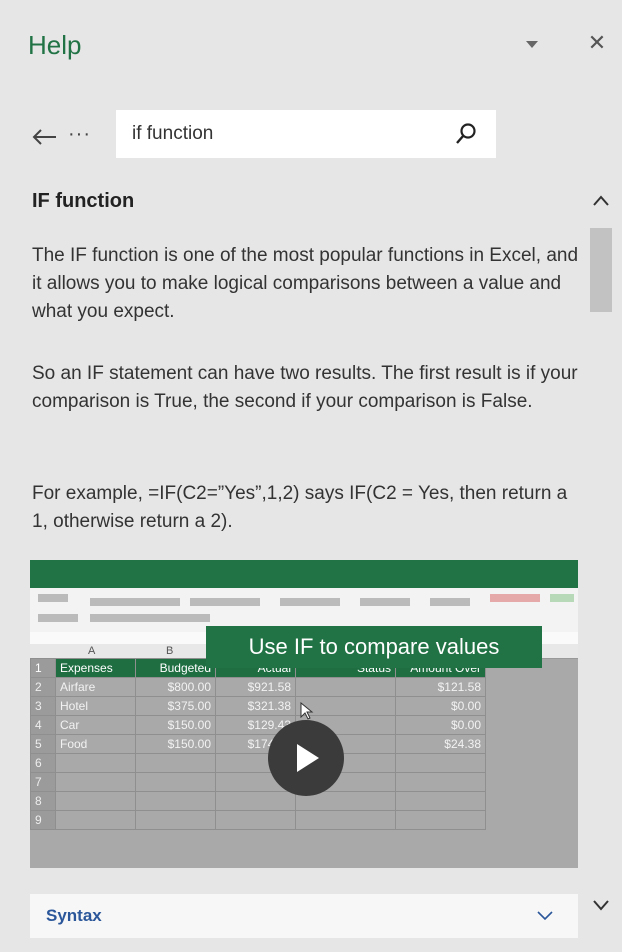 The width and height of the screenshot is (622, 952). What do you see at coordinates (304, 574) in the screenshot?
I see `excel-ribbon-tabs` at bounding box center [304, 574].